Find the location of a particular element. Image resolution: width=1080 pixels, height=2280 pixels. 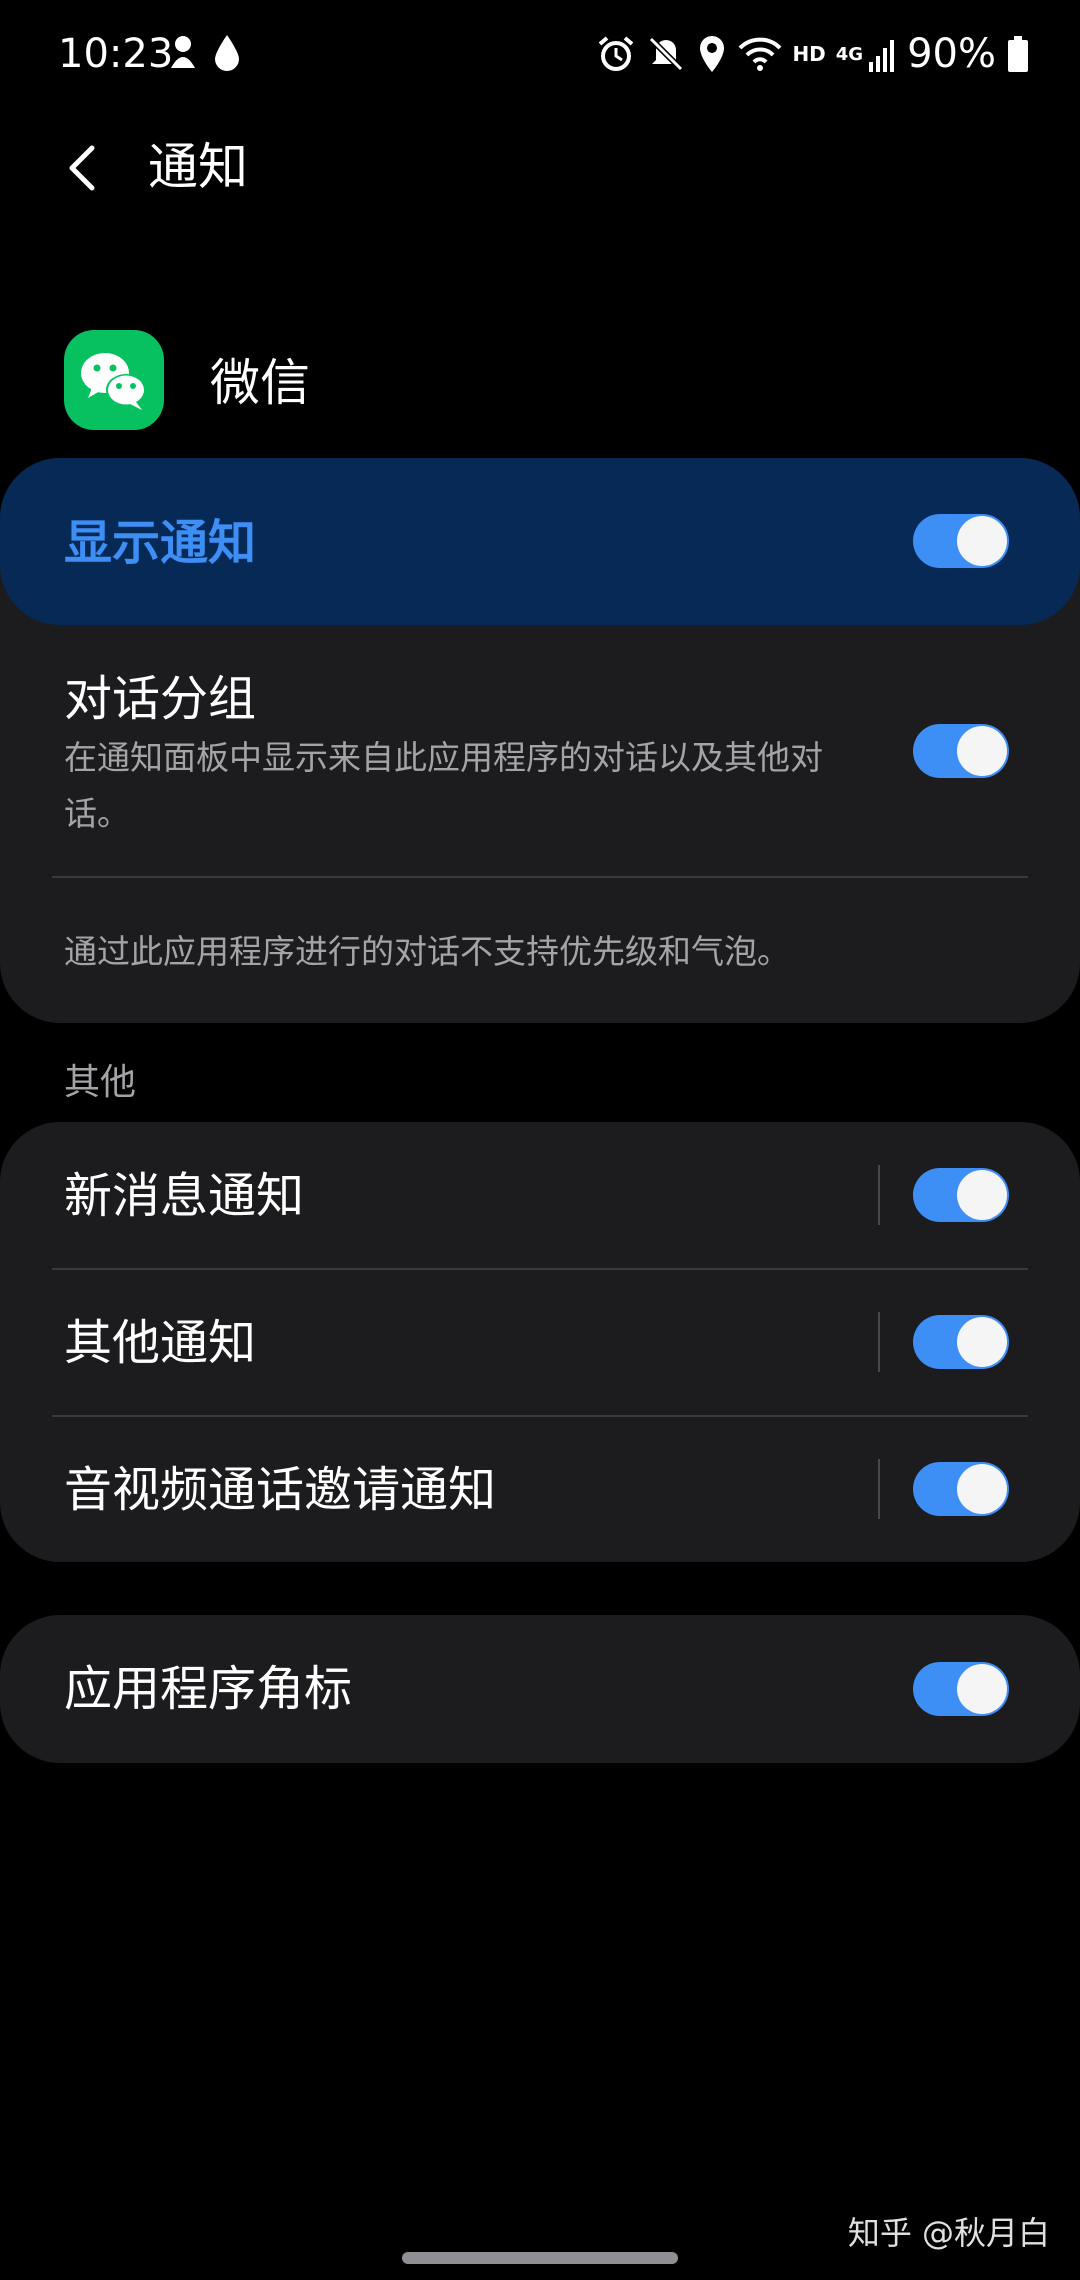

app-badge-label: 应用程序角标 is located at coordinates (208, 1689).